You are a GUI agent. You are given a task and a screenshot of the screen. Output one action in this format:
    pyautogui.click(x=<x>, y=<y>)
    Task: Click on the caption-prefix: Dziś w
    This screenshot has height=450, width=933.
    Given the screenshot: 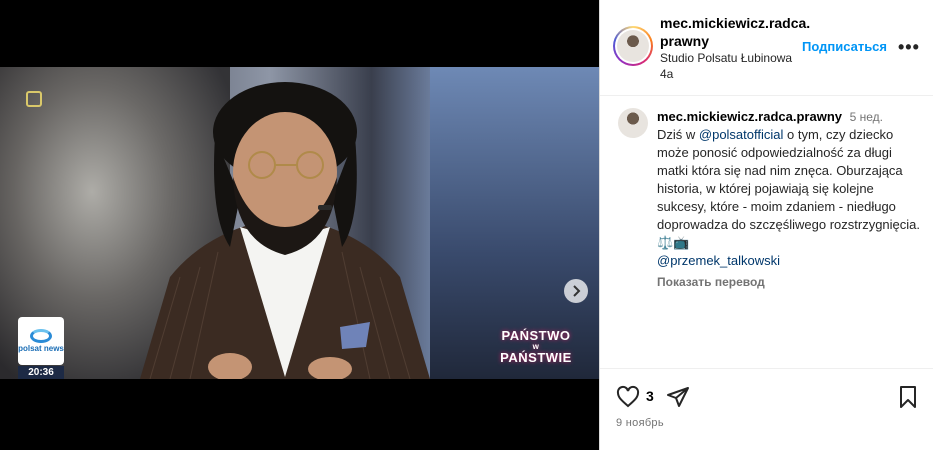 What is the action you would take?
    pyautogui.click(x=678, y=134)
    